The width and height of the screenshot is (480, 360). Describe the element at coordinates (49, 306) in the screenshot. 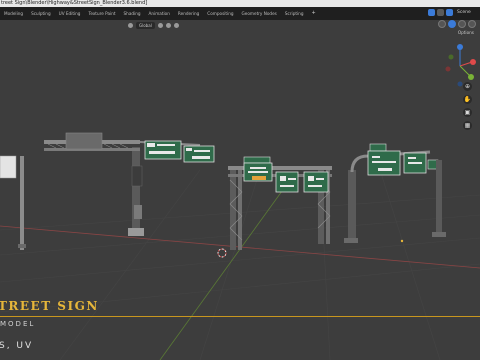

I see `caption-title: TREET SIGN` at that location.